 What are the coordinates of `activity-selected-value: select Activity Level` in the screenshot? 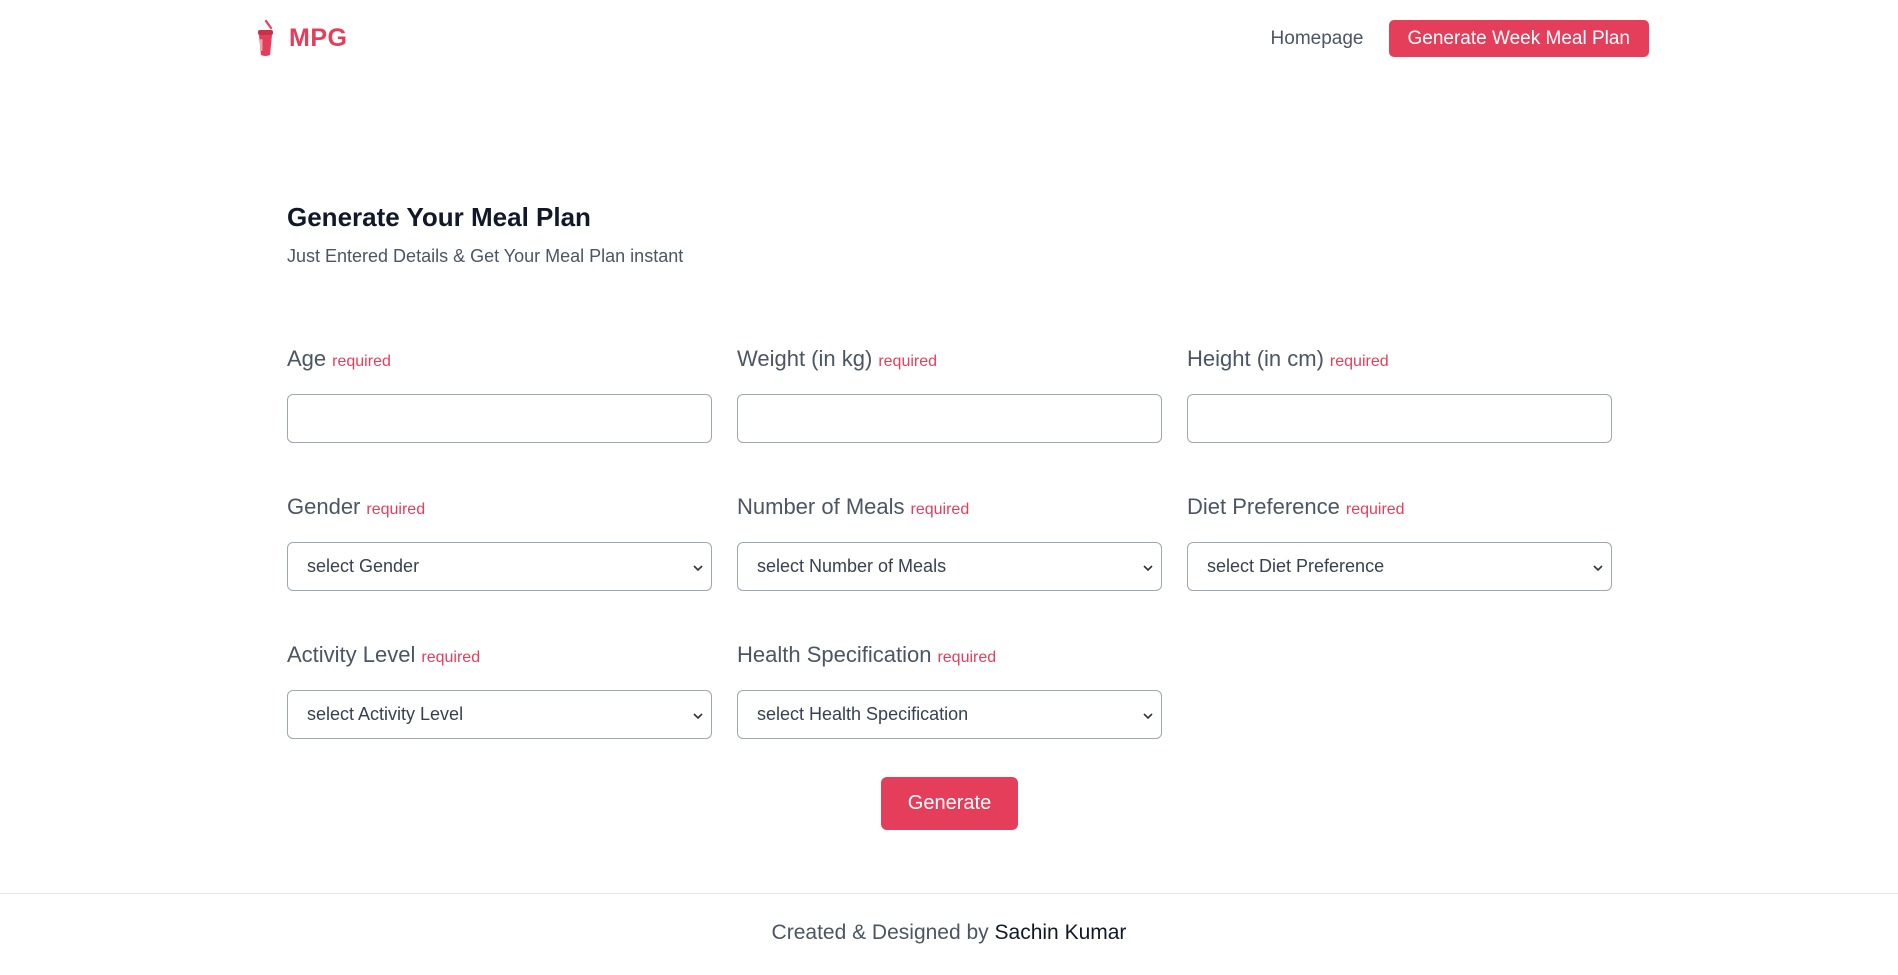 It's located at (385, 714).